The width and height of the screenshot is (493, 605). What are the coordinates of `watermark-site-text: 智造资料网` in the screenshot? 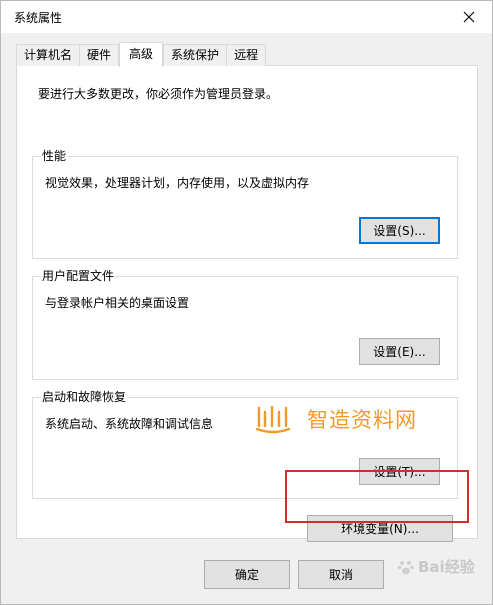 It's located at (362, 420).